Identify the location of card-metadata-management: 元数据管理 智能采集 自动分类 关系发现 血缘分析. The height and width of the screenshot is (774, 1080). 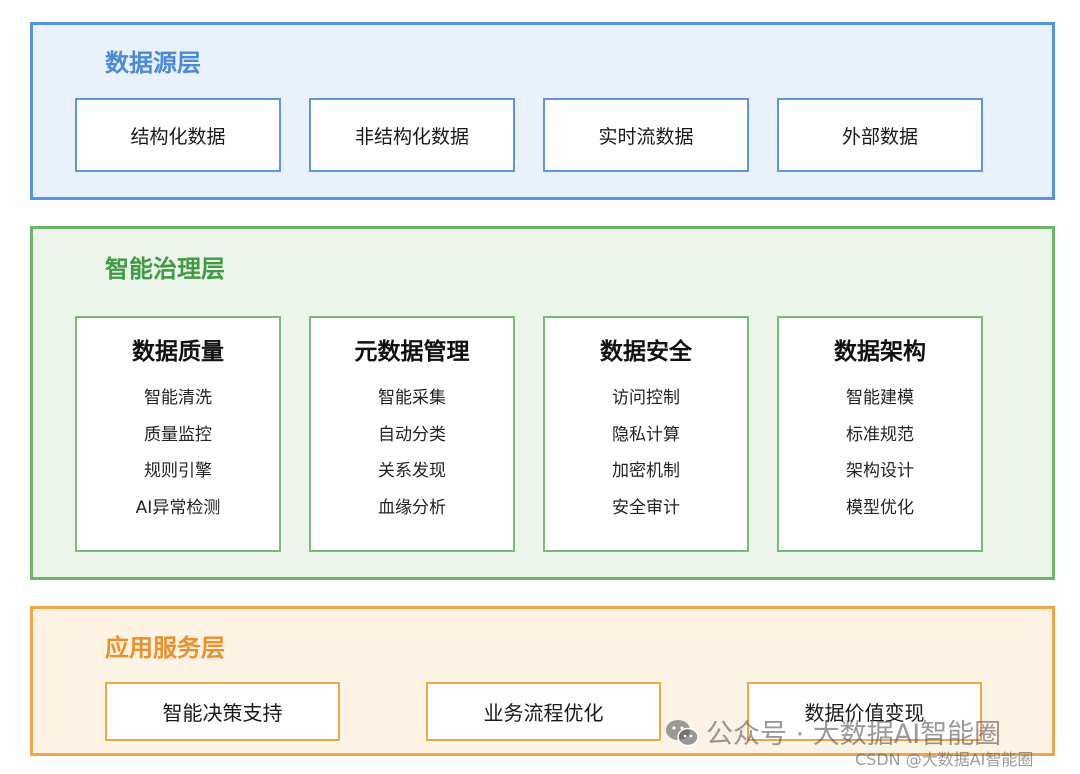
(412, 434).